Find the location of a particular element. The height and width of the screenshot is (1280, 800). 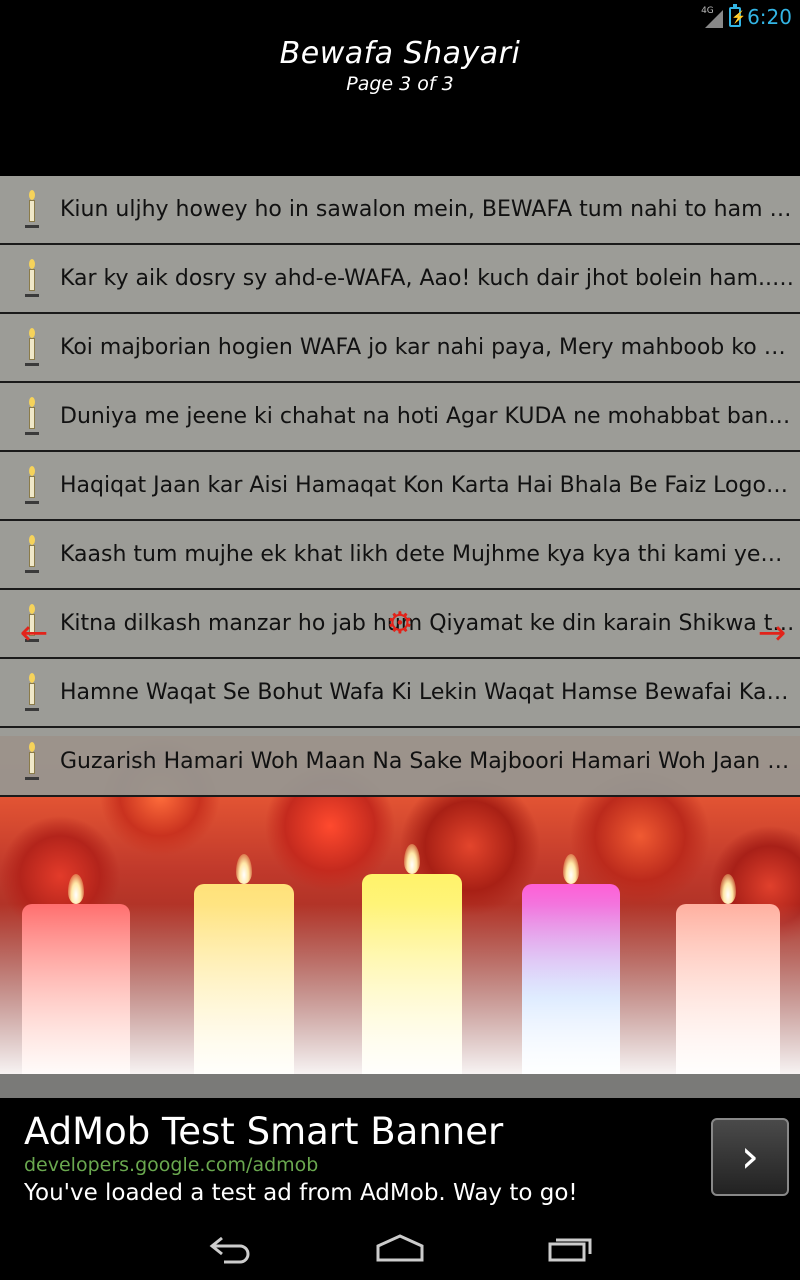

clock: 6:20 is located at coordinates (769, 17).